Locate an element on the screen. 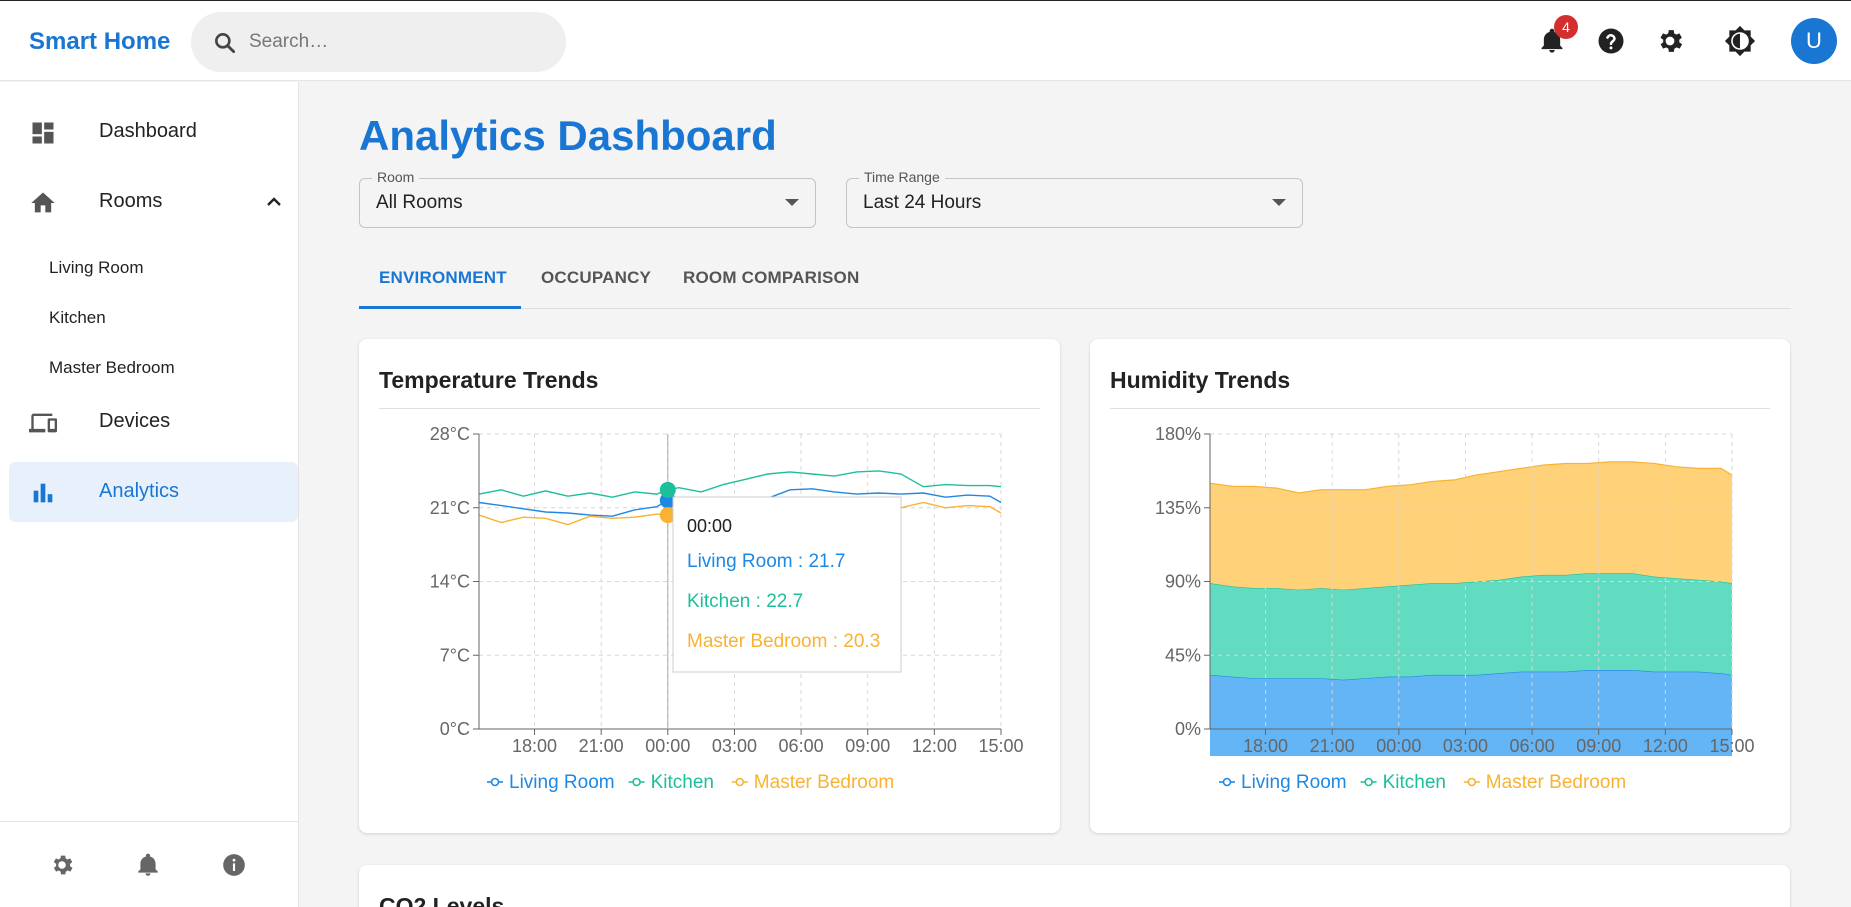 The width and height of the screenshot is (1851, 907). theme-toggle-button is located at coordinates (1740, 41).